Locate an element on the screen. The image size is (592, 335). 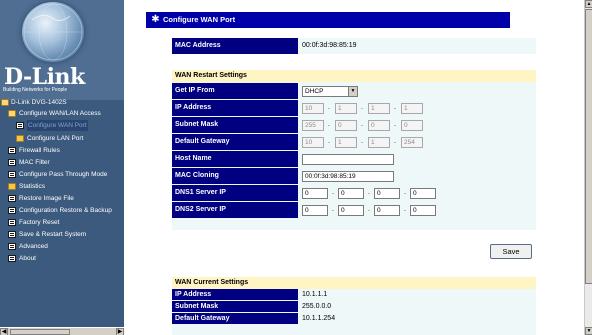
gateway-octet-3: 1 is located at coordinates (379, 142).